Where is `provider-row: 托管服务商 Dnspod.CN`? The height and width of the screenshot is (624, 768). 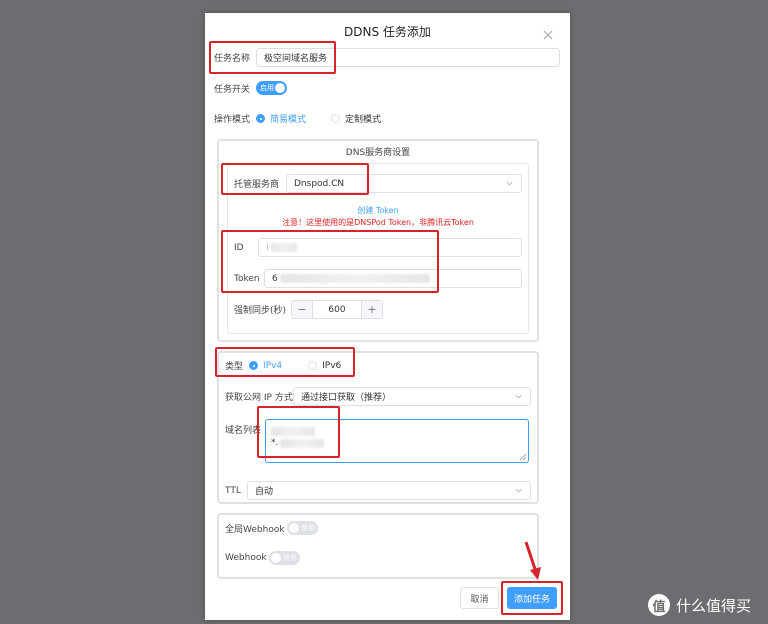 provider-row: 托管服务商 Dnspod.CN is located at coordinates (378, 183).